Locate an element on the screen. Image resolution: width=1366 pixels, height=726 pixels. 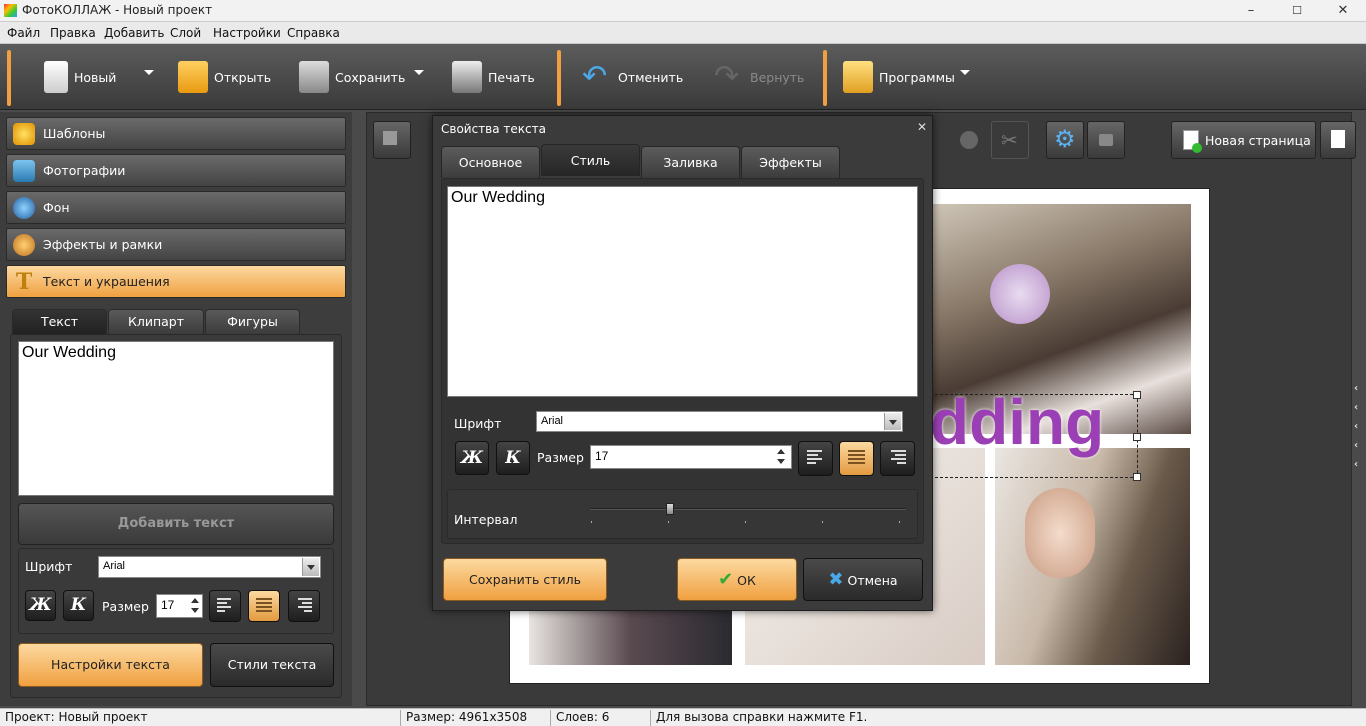
undo-arrow-icon: ↶ is located at coordinates (595, 76).